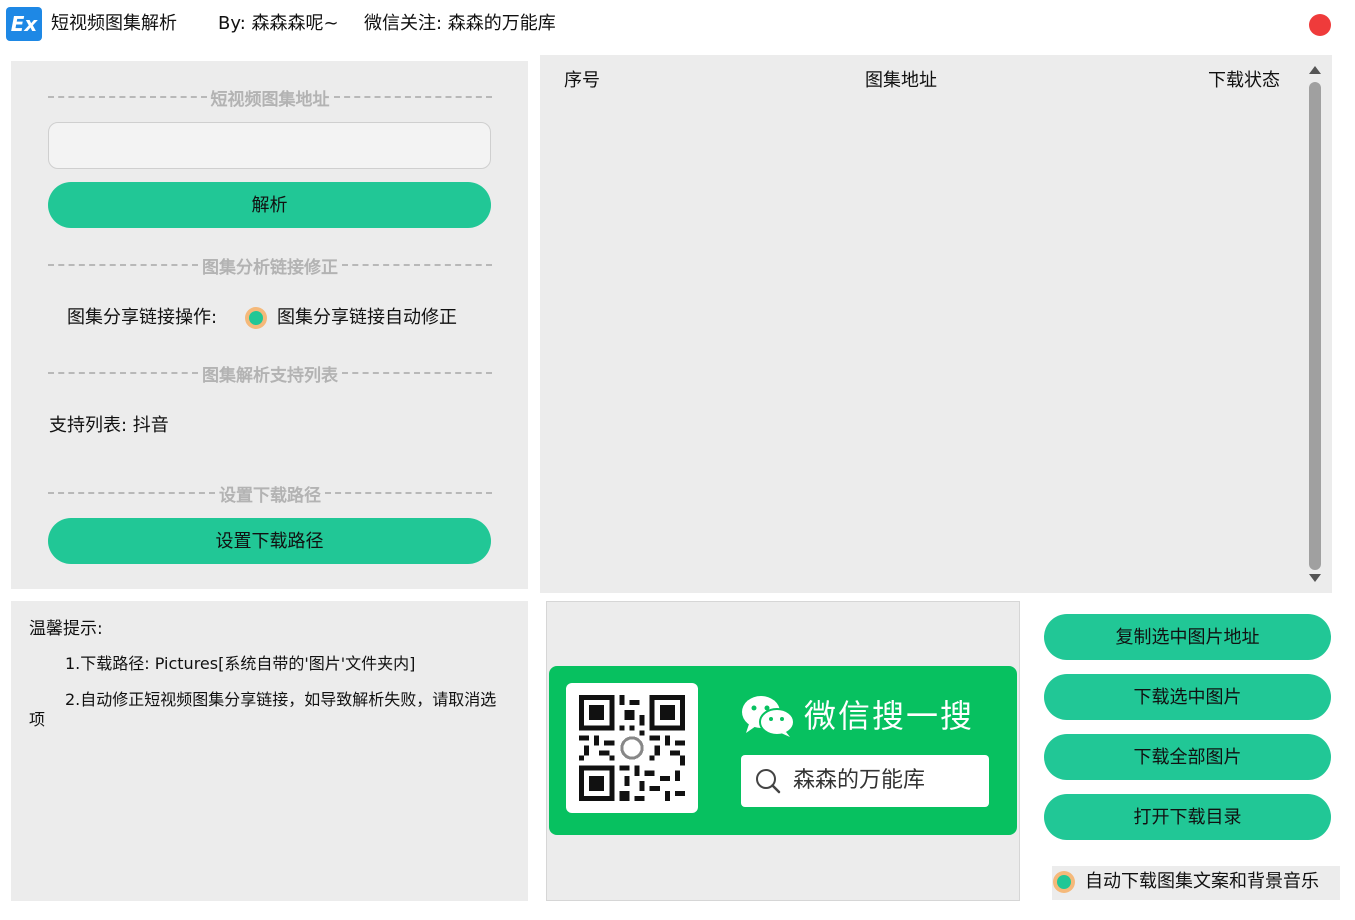 This screenshot has width=1355, height=920. Describe the element at coordinates (1315, 70) in the screenshot. I see `scroll-up-arrow-icon` at that location.